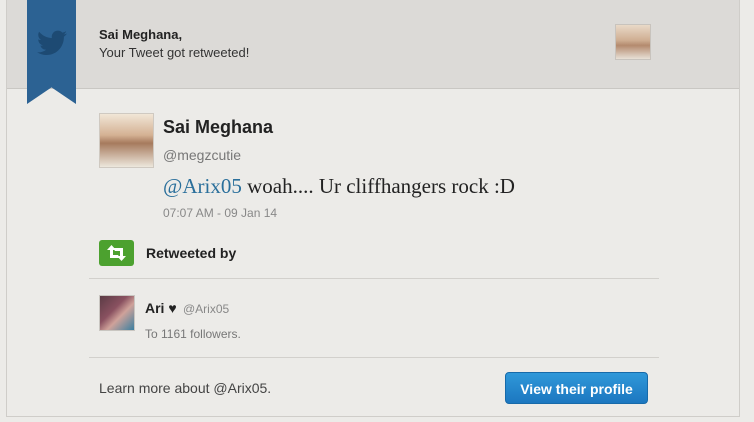 The height and width of the screenshot is (422, 754). What do you see at coordinates (576, 388) in the screenshot?
I see `view-profile-button: View their profile` at bounding box center [576, 388].